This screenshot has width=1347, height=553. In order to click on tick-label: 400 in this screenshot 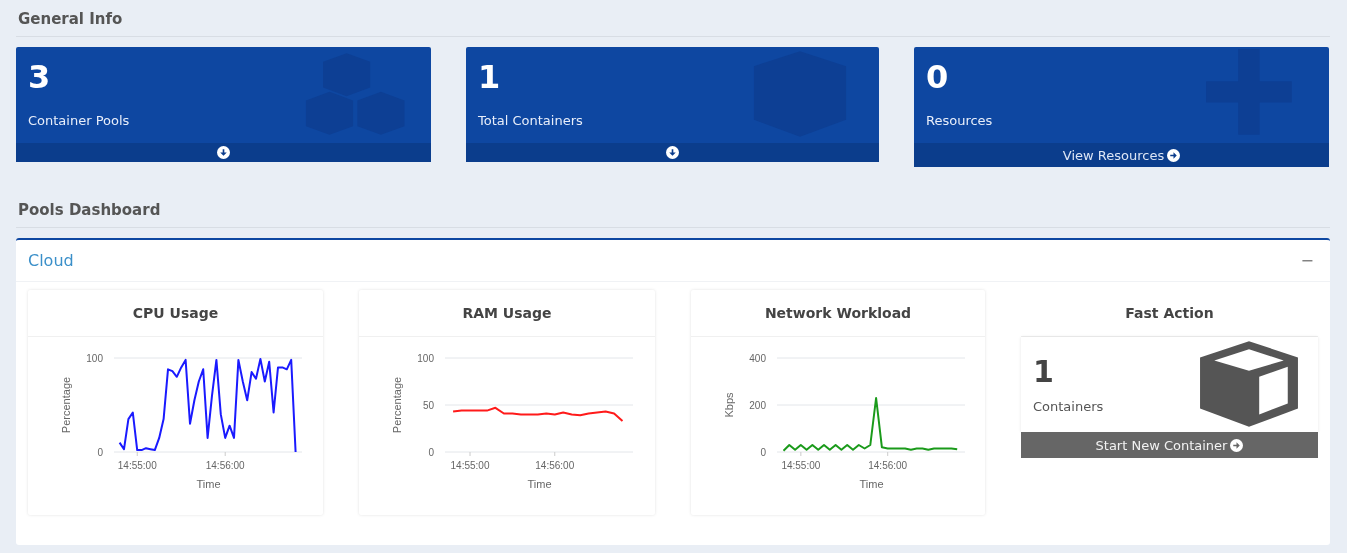, I will do `click(757, 358)`.